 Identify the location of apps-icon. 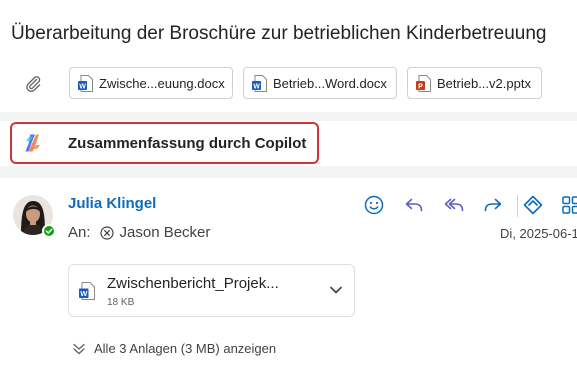
(568, 205).